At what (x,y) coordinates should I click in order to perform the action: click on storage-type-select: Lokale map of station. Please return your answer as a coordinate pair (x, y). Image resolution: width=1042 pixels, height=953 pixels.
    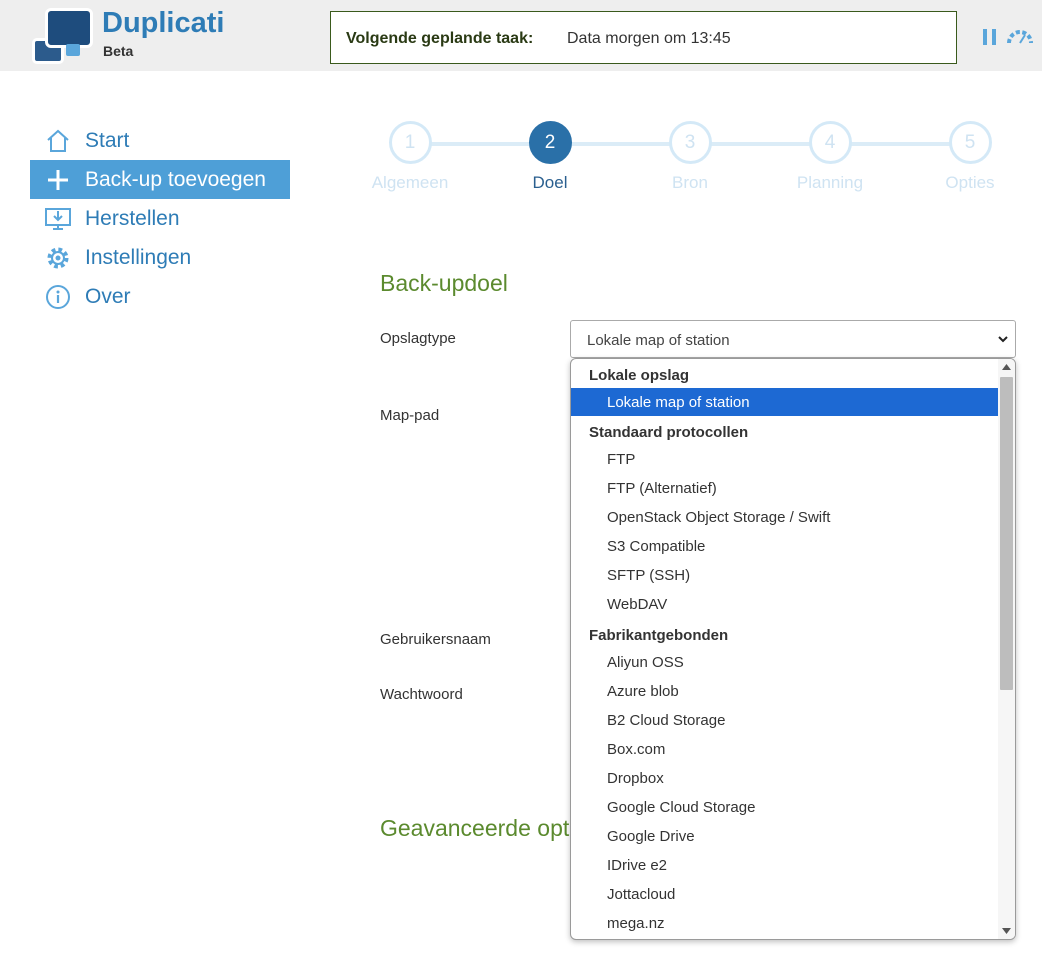
    Looking at the image, I should click on (793, 339).